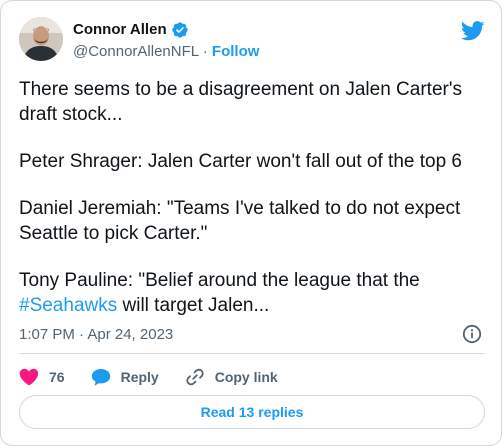  I want to click on reply-button: Reply, so click(125, 377).